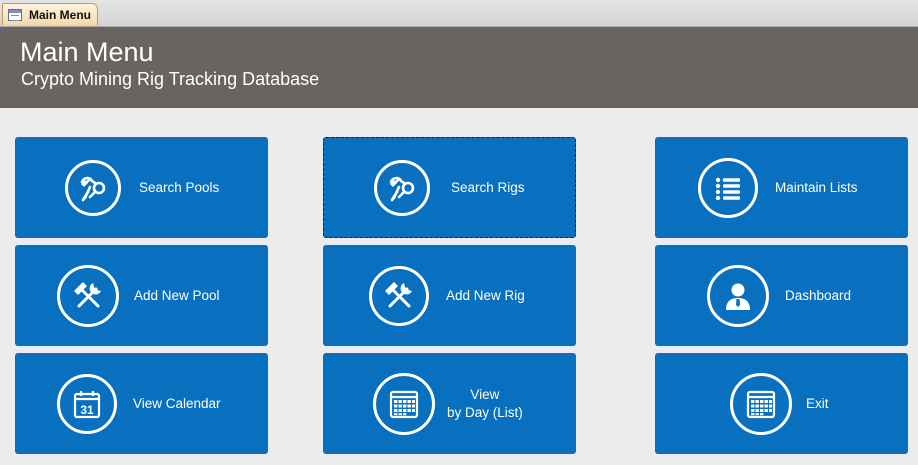 This screenshot has height=465, width=918. I want to click on exit-label: Exit, so click(817, 403).